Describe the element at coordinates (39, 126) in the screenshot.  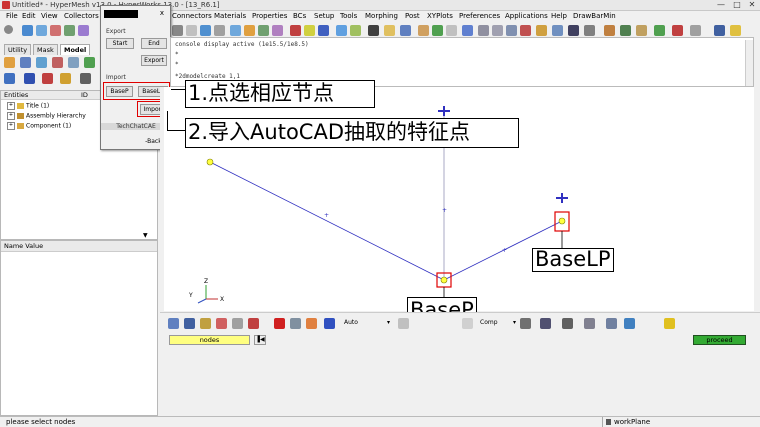
I see `tree-item-component: + Component (1)` at that location.